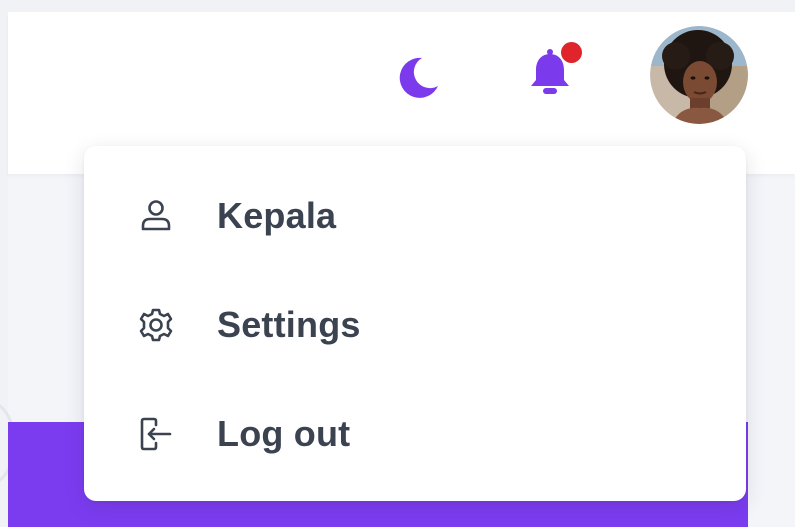 This screenshot has height=527, width=795. Describe the element at coordinates (415, 216) in the screenshot. I see `menu-item-profile: Kepala` at that location.